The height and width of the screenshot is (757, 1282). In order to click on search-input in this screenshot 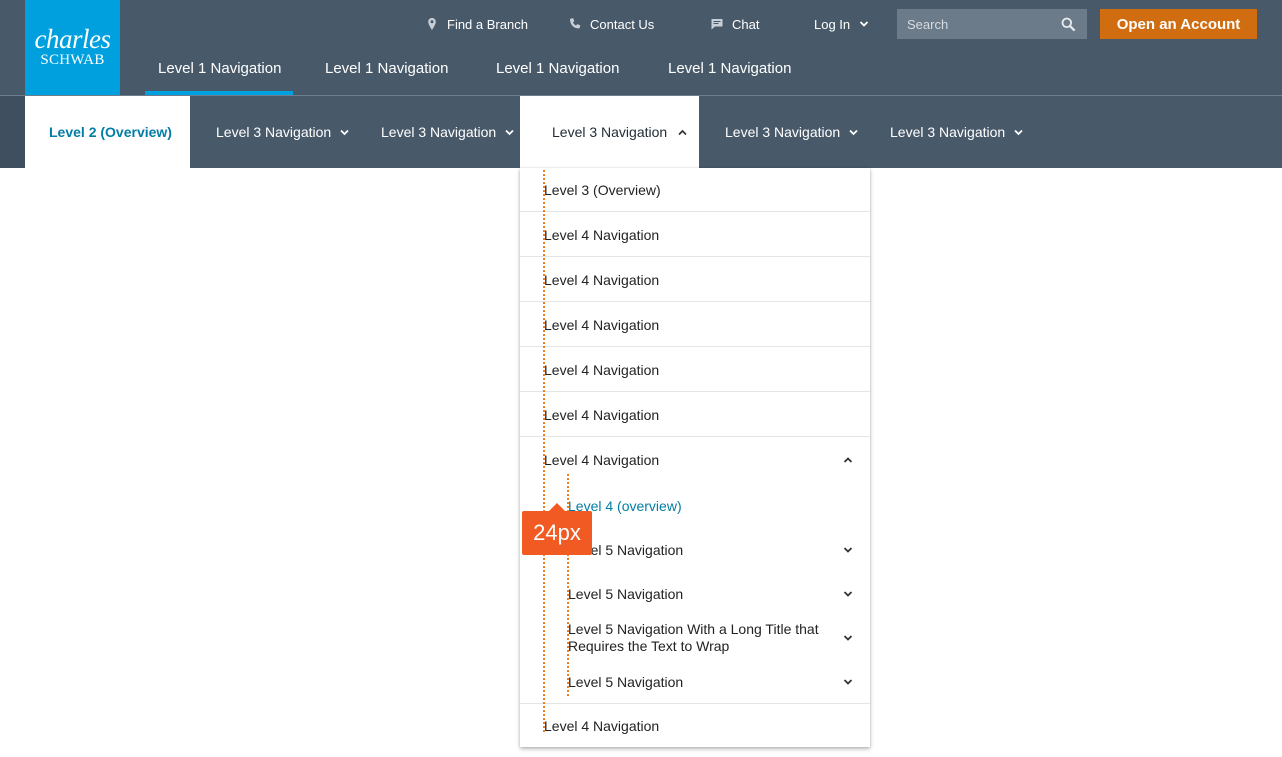, I will do `click(972, 24)`.